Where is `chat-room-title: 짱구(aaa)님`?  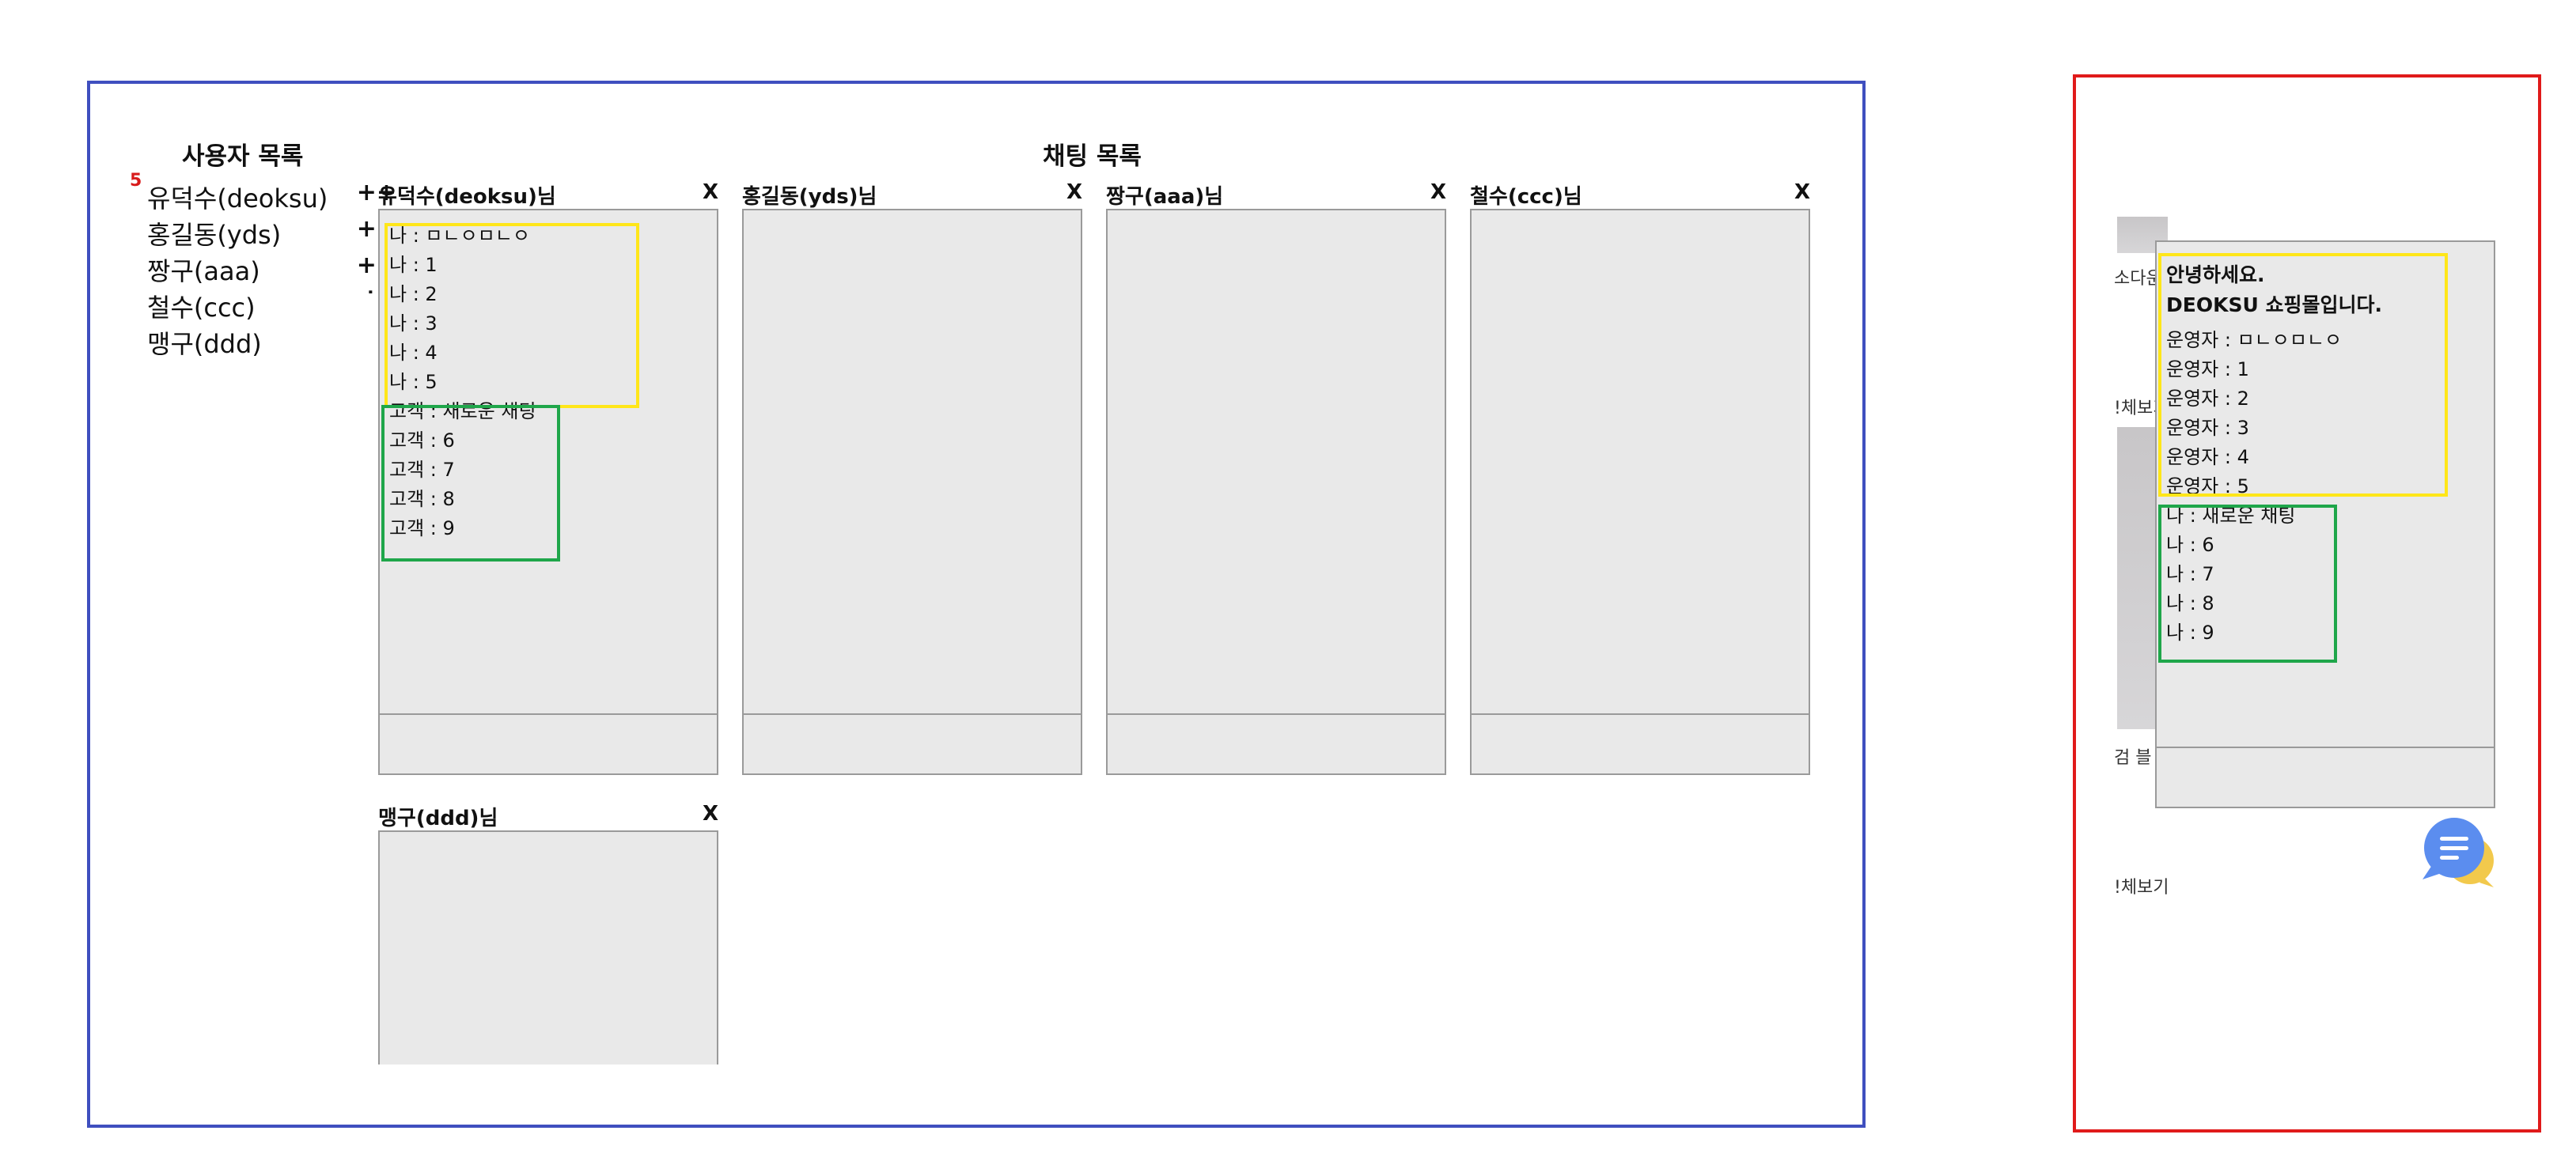
chat-room-title: 짱구(aaa)님 is located at coordinates (1165, 197).